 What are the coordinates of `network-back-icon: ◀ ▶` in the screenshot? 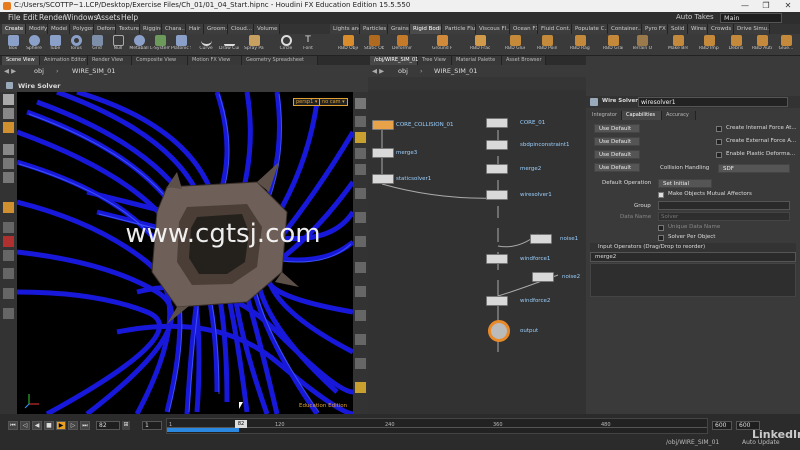 It's located at (378, 71).